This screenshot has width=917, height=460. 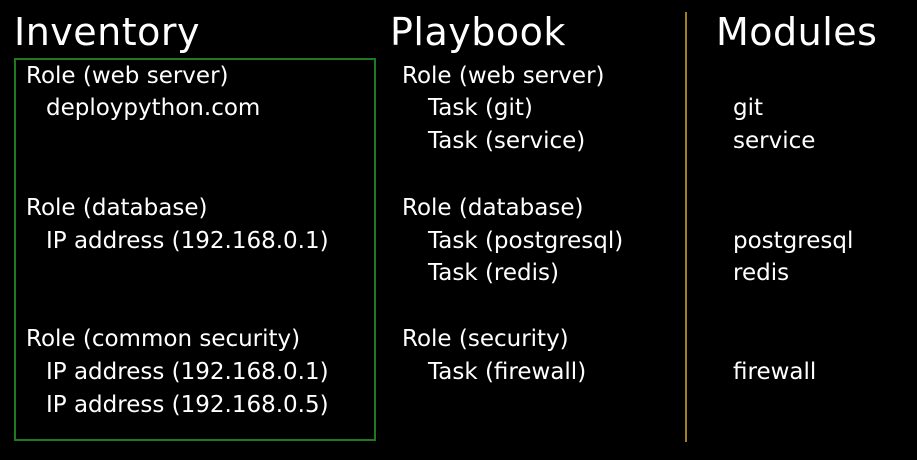 I want to click on playbook-task: Task (postgresql), so click(x=526, y=241).